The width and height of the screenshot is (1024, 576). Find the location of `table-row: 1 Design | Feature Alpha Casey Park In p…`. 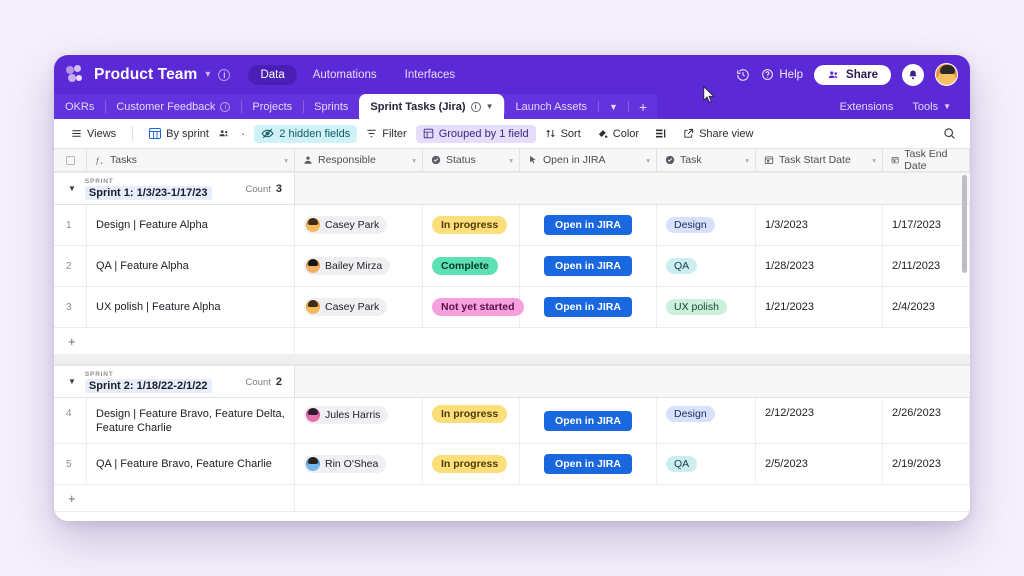

table-row: 1 Design | Feature Alpha Casey Park In p… is located at coordinates (512, 225).